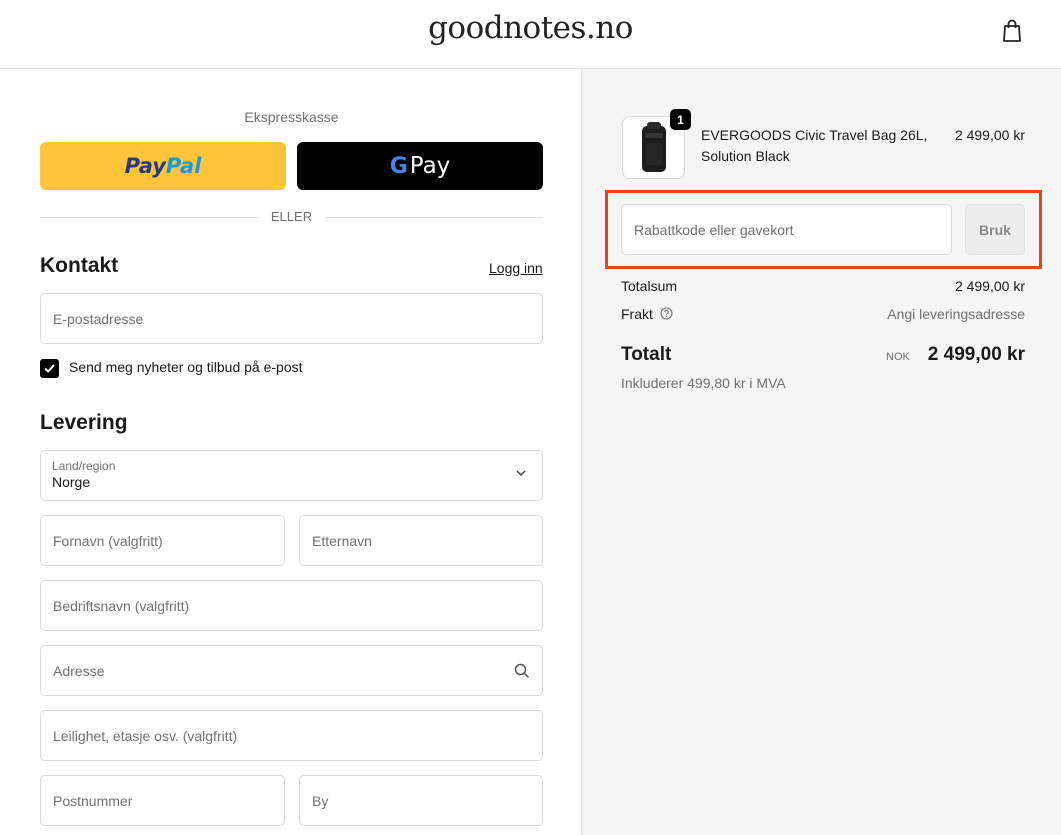 The image size is (1061, 835). What do you see at coordinates (291, 475) in the screenshot?
I see `country-select` at bounding box center [291, 475].